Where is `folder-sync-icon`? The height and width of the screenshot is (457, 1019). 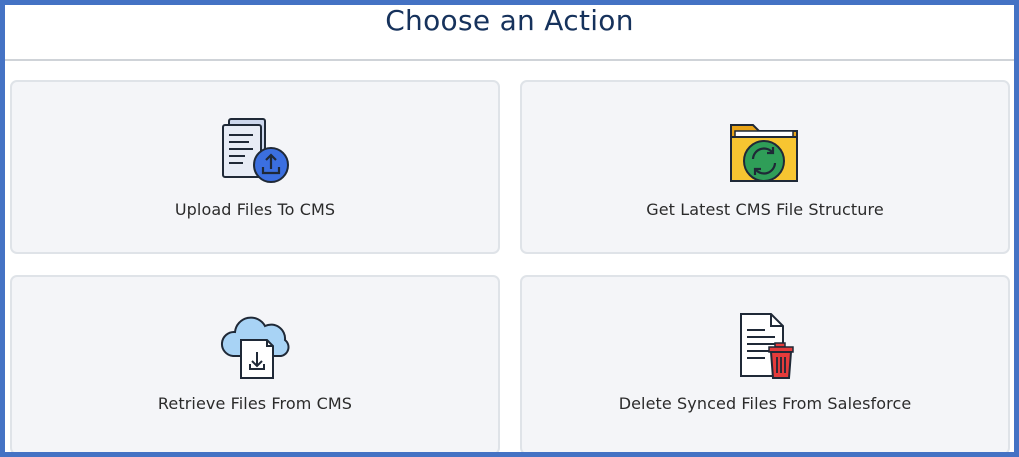 folder-sync-icon is located at coordinates (765, 151).